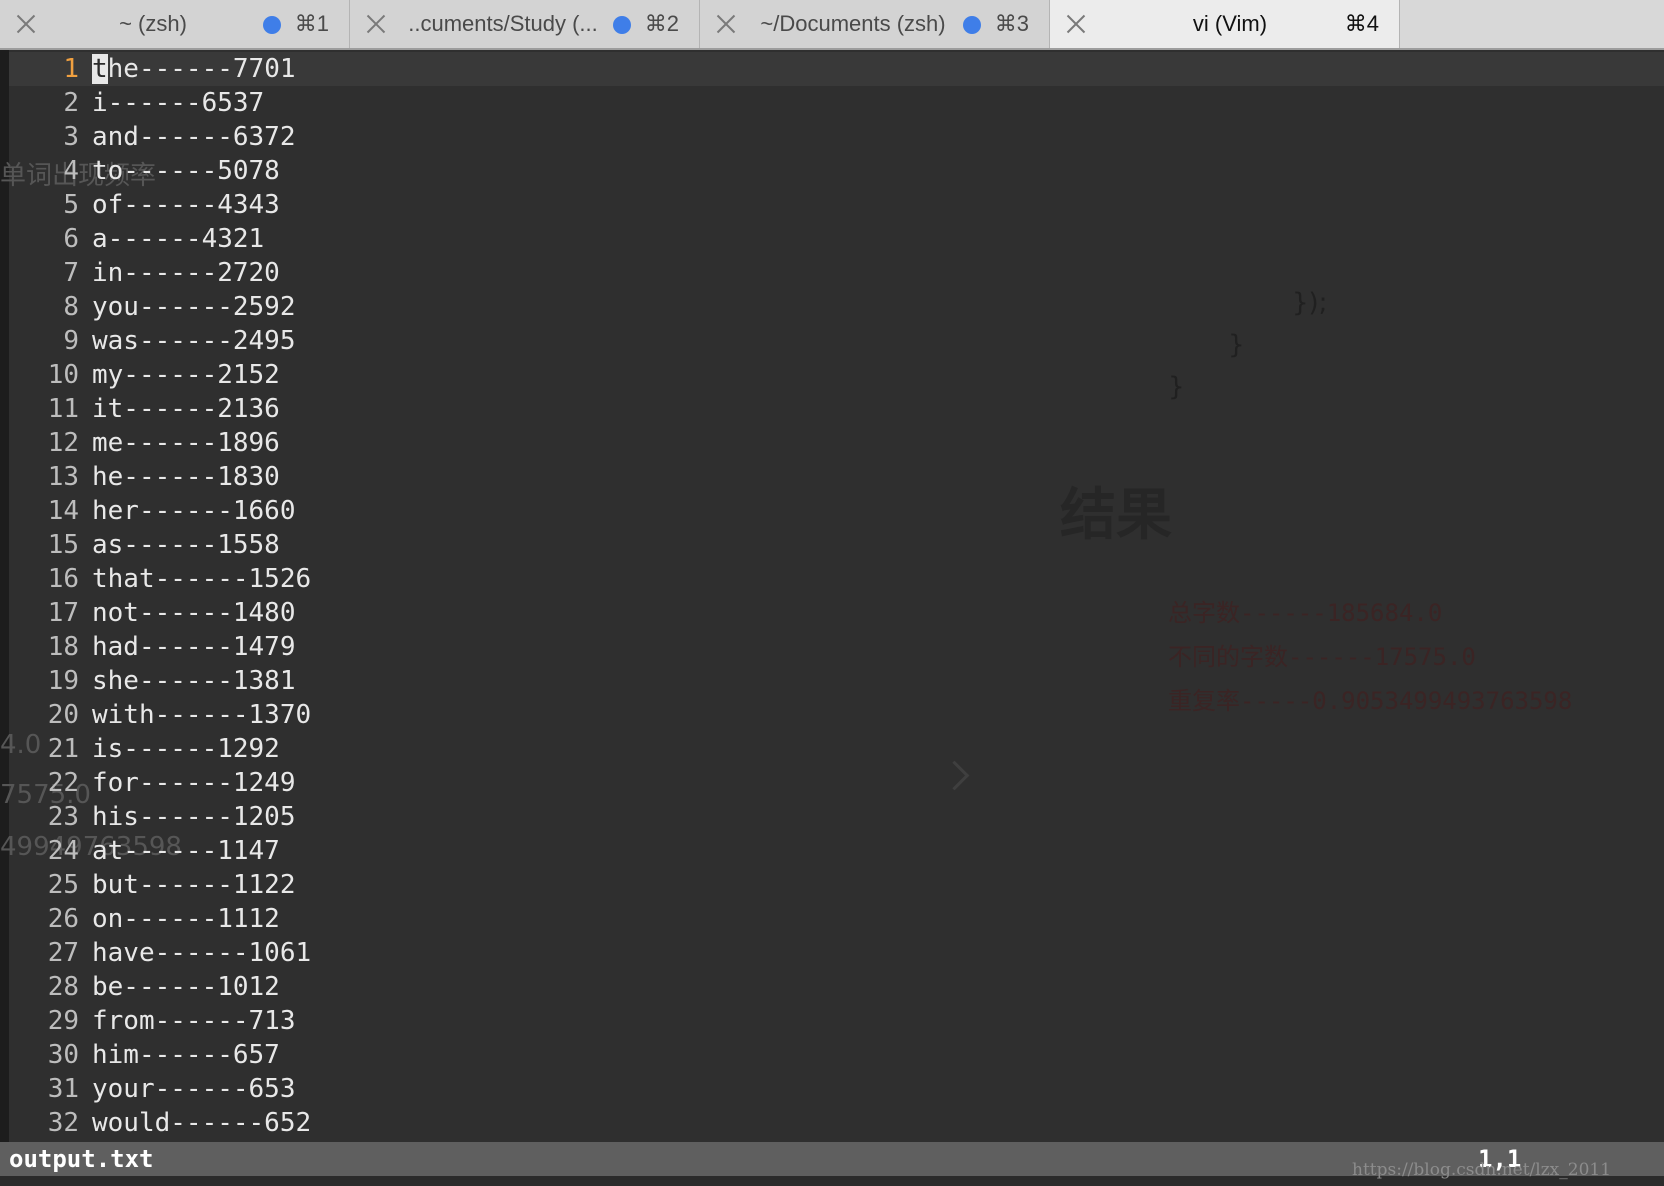  What do you see at coordinates (194, 885) in the screenshot?
I see `line-text: but------1122` at bounding box center [194, 885].